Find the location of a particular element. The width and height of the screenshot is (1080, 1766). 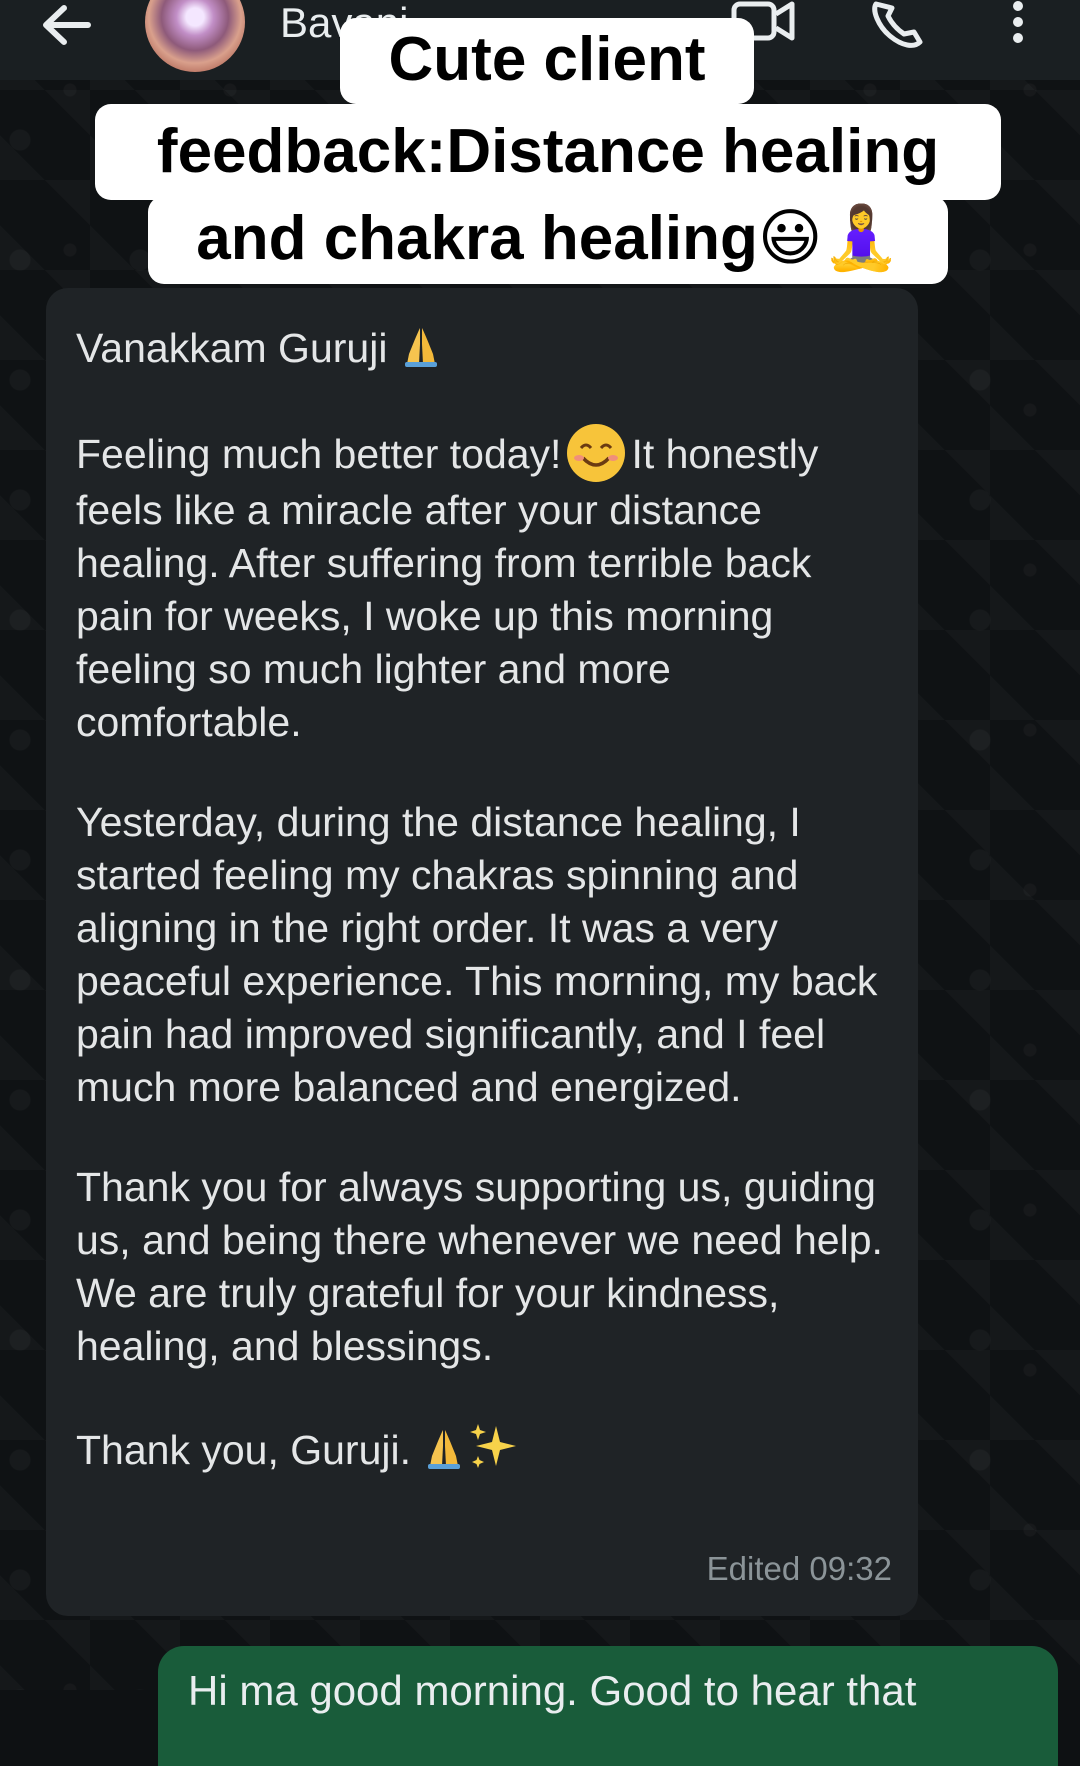

greeting-text: Vanakkam Guruji is located at coordinates (232, 348).